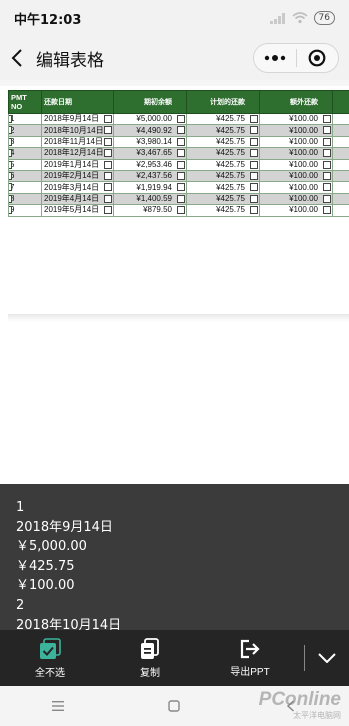 The width and height of the screenshot is (349, 726). I want to click on column-header-scheduled-payment: 计划的还款, so click(223, 102).